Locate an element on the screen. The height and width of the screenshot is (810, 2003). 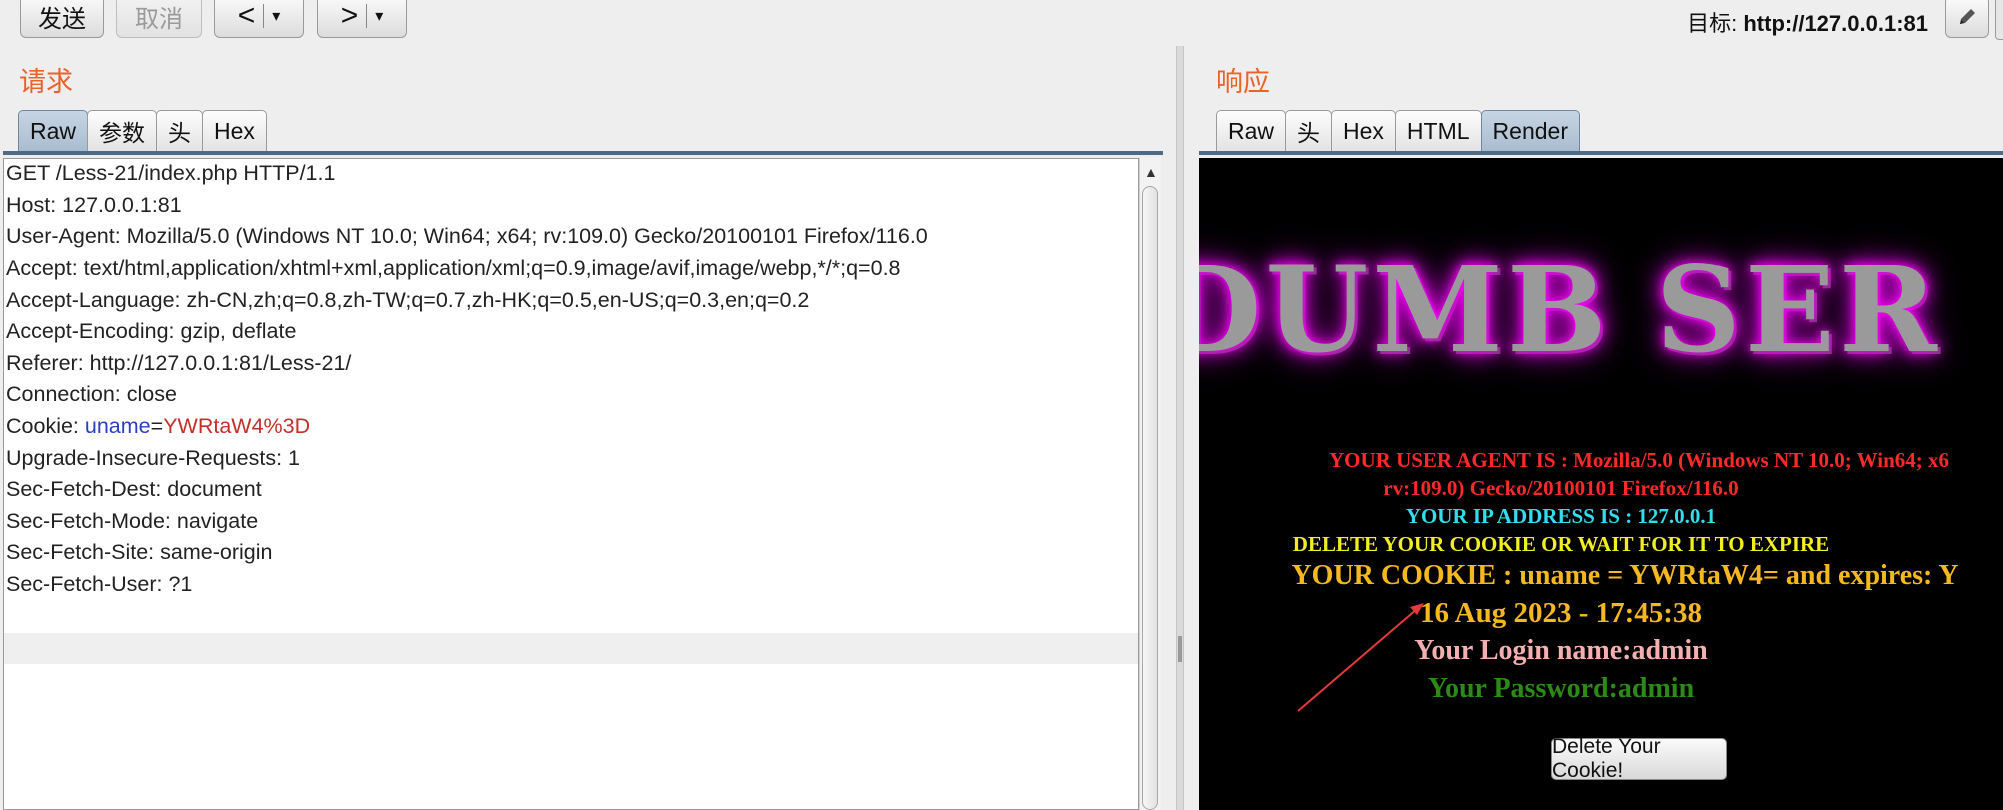
annotation-arrow is located at coordinates (1360, 657).